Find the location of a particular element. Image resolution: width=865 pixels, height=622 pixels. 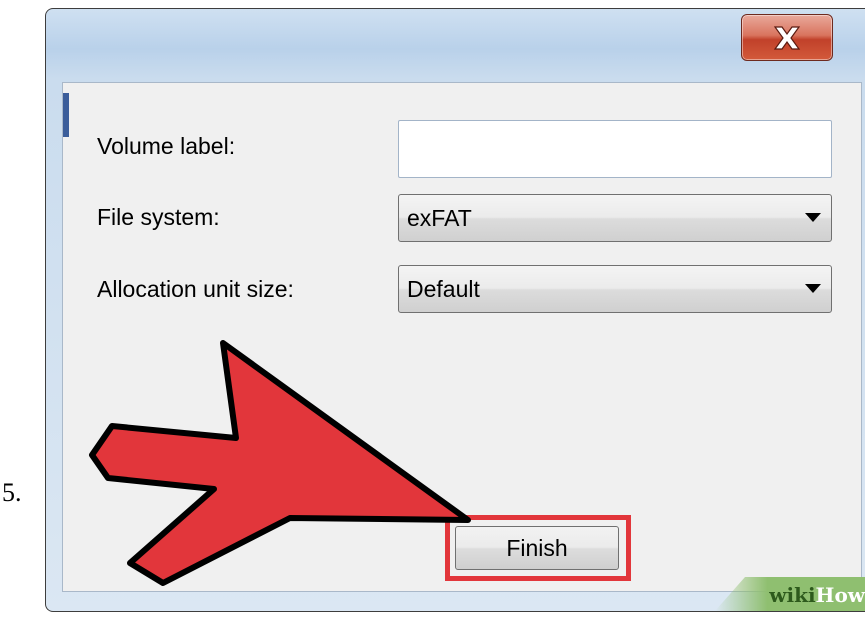

file-system-select: exFAT is located at coordinates (615, 218).